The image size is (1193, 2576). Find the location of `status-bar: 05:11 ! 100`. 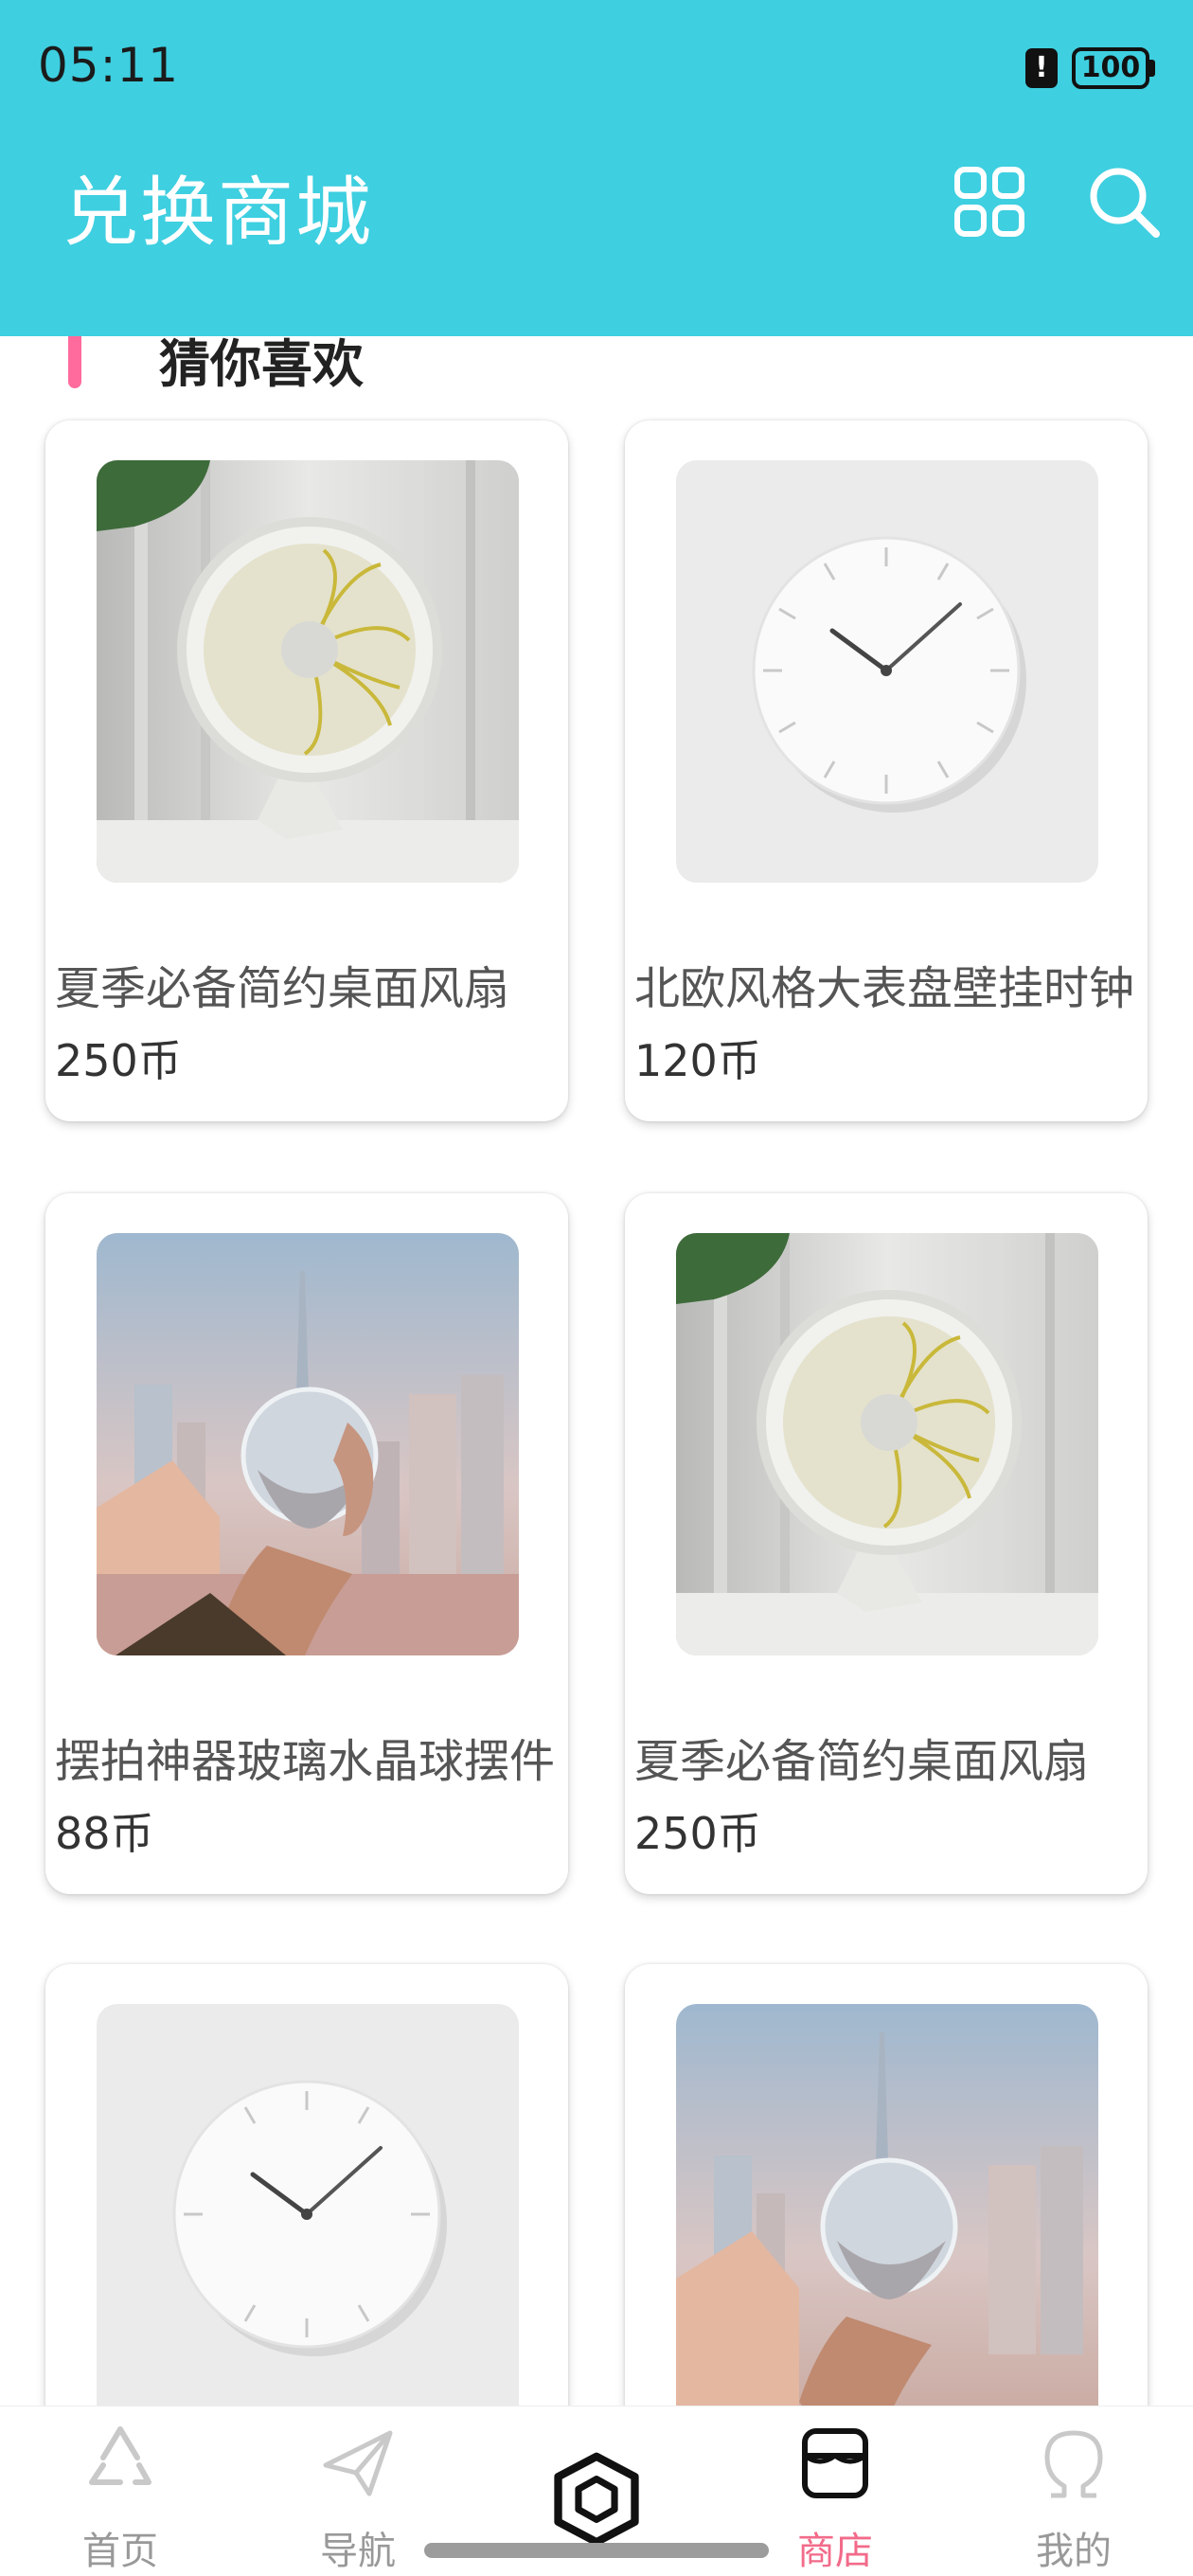

status-bar: 05:11 ! 100 is located at coordinates (596, 66).